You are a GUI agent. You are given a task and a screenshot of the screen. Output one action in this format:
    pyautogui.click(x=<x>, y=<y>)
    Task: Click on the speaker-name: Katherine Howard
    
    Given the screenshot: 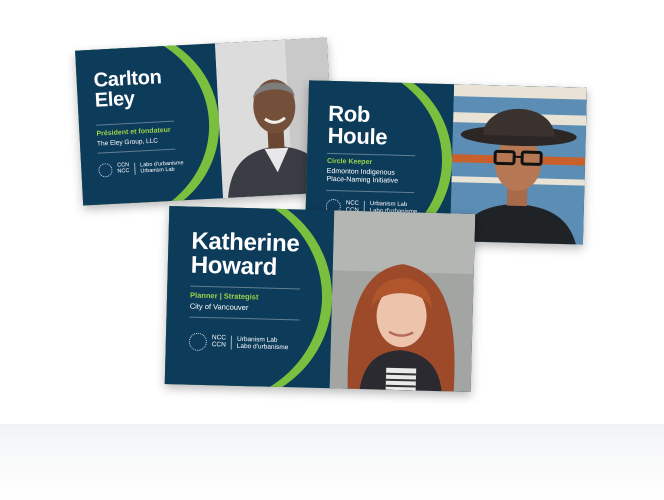 What is the action you would take?
    pyautogui.click(x=245, y=254)
    